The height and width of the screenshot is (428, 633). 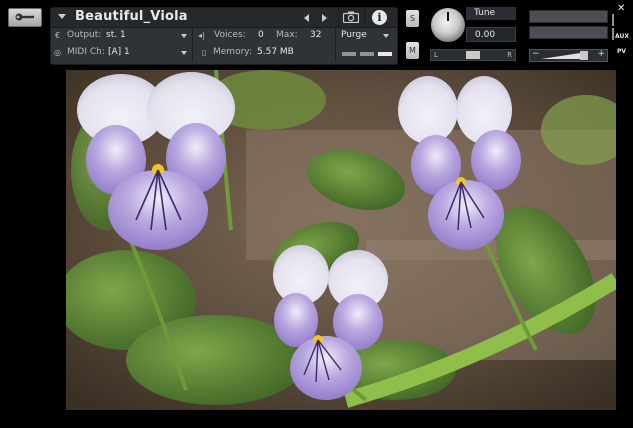 What do you see at coordinates (568, 16) in the screenshot?
I see `level-meter-left` at bounding box center [568, 16].